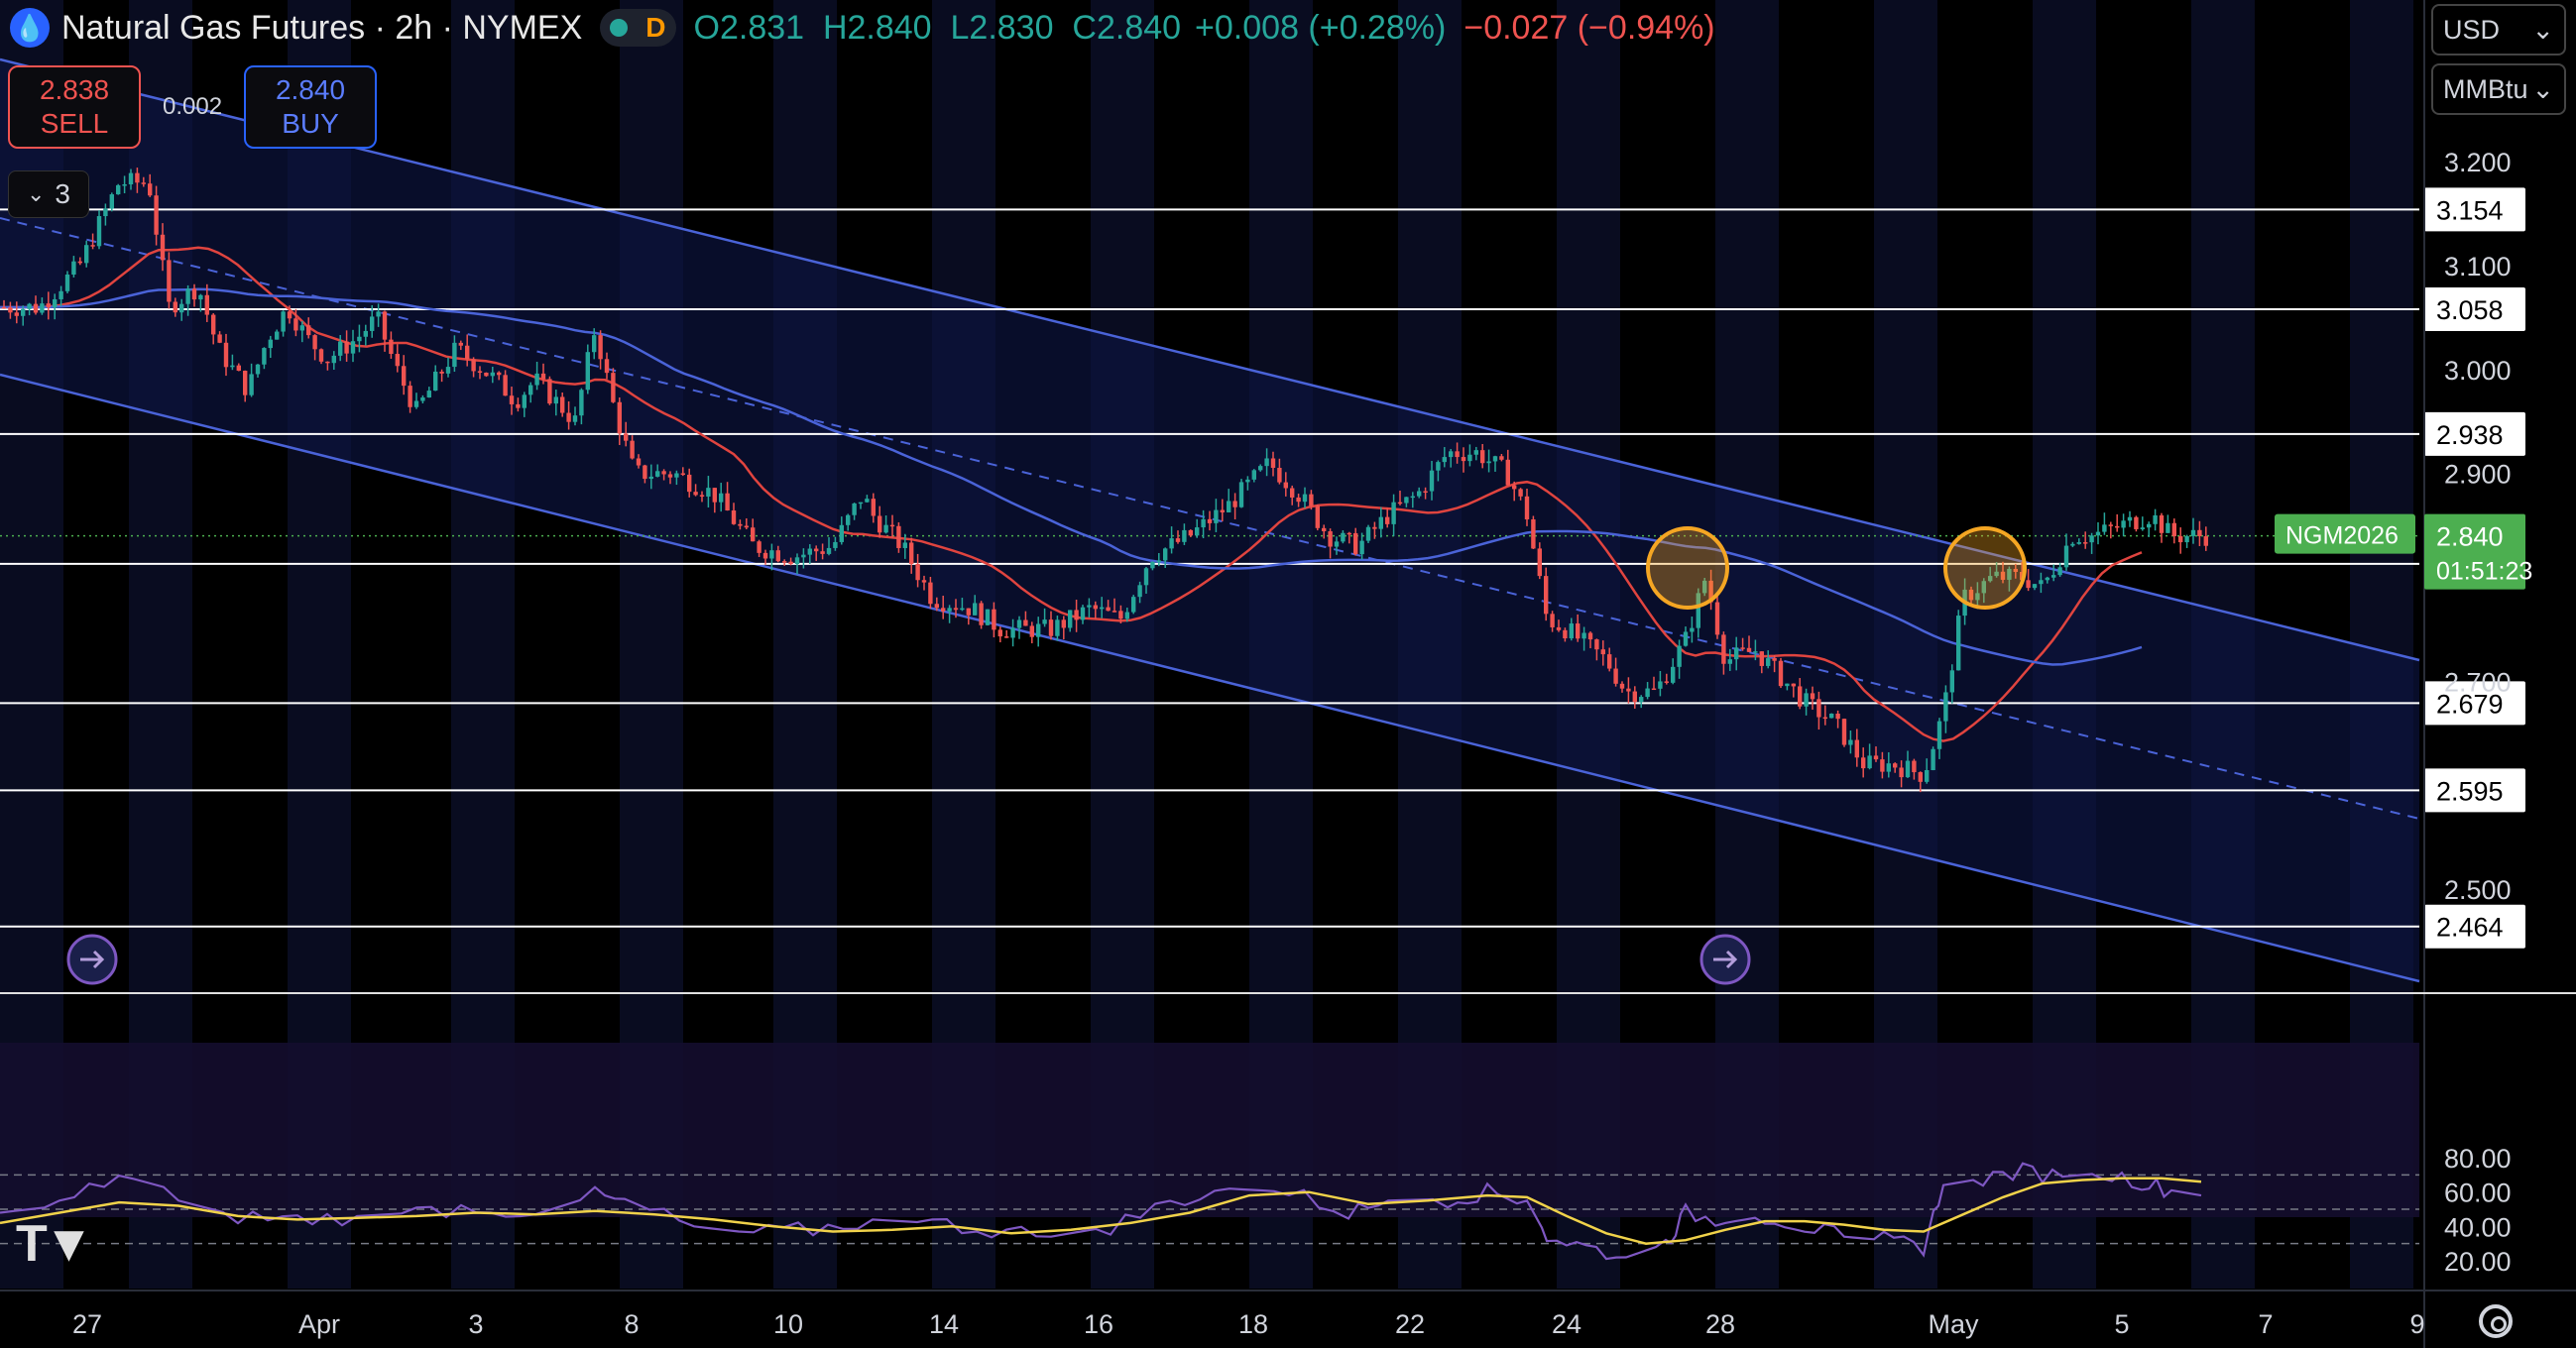 The height and width of the screenshot is (1348, 2576). Describe the element at coordinates (2496, 1321) in the screenshot. I see `gear-icon` at that location.